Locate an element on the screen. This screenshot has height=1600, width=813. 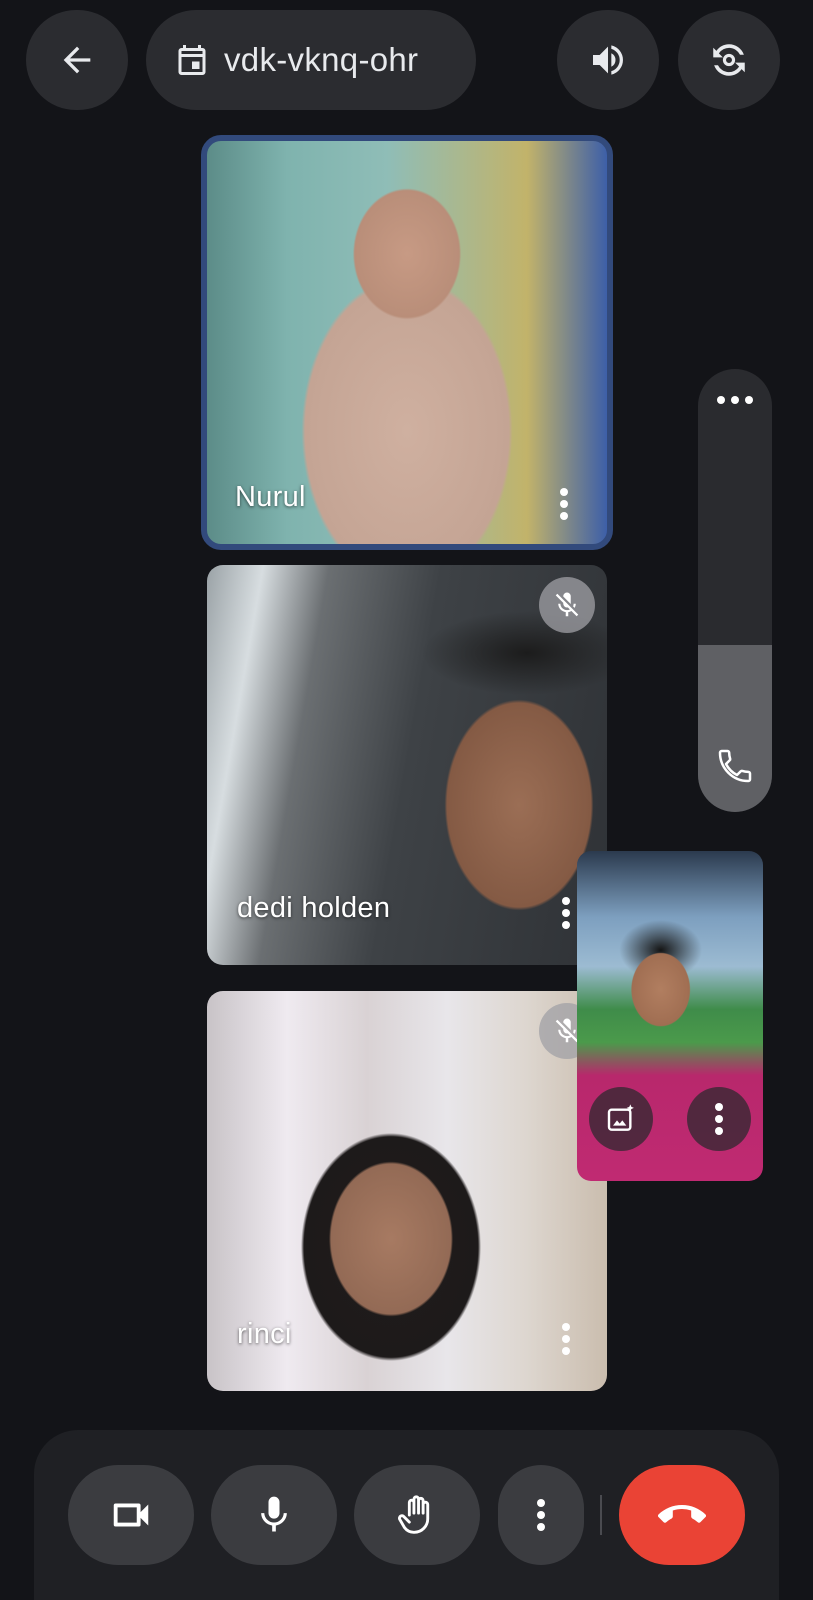
participant-name: rinci is located at coordinates (264, 1334).